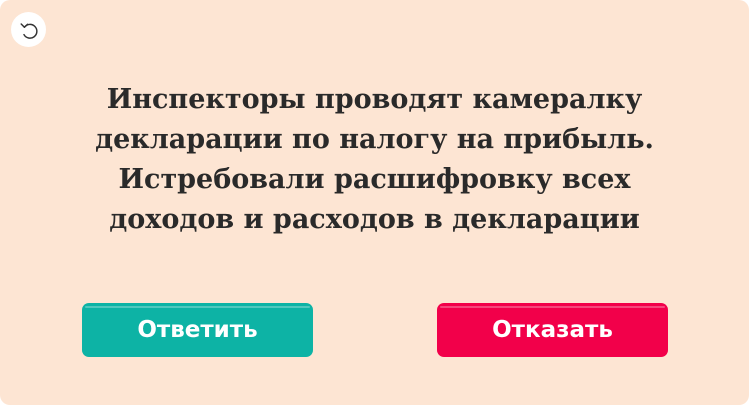  What do you see at coordinates (374, 179) in the screenshot?
I see `message-line: Истребовали расшифровку всех` at bounding box center [374, 179].